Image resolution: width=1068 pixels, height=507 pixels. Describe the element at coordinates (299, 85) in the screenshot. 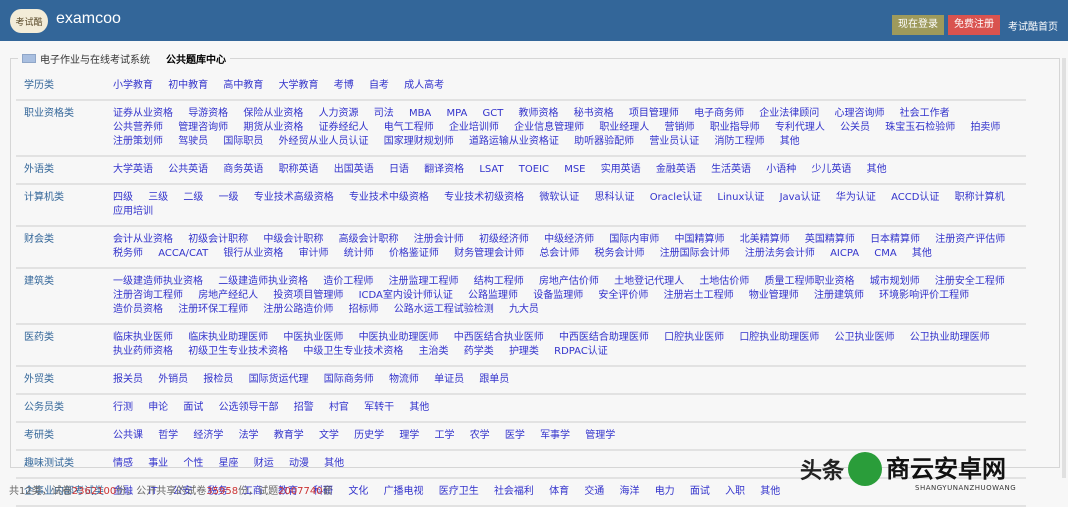

I see `exam-link: 大学教育` at that location.